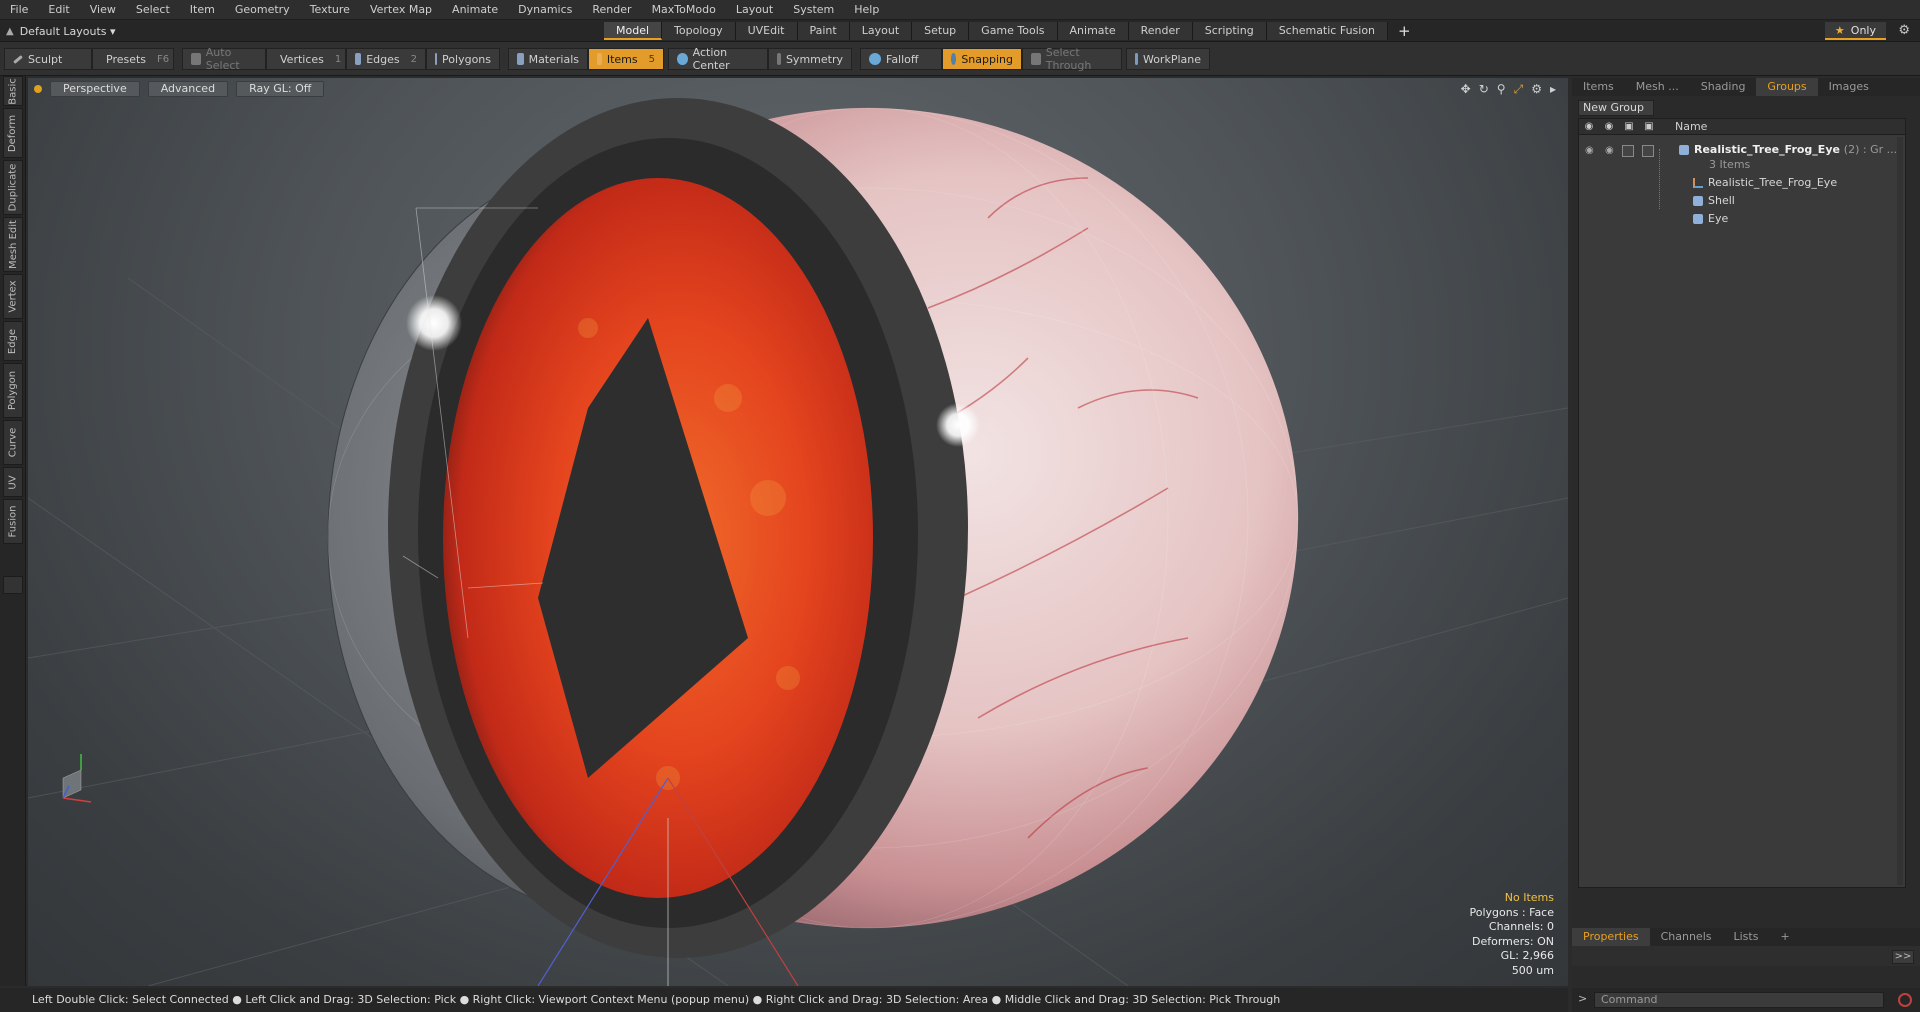 This screenshot has width=1920, height=1012. I want to click on lock-checkbox, so click(1628, 151).